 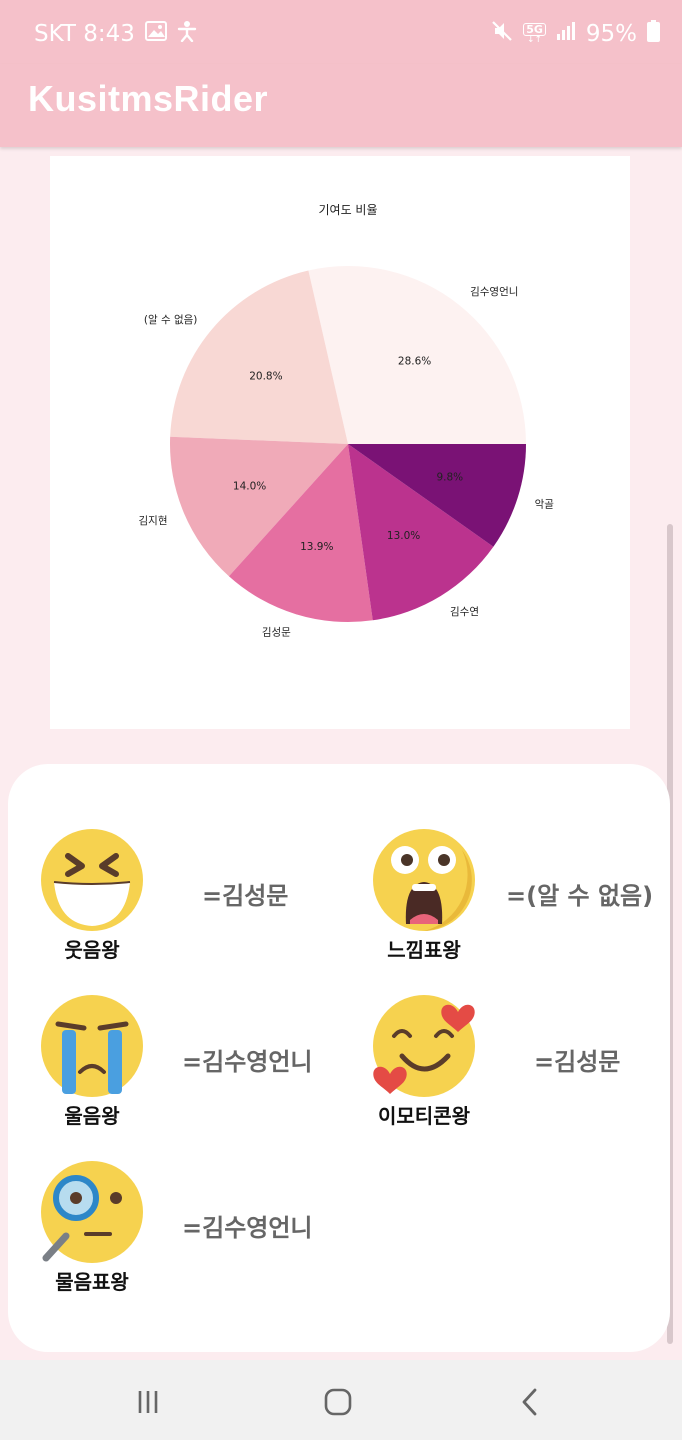 I want to click on back-icon, so click(x=530, y=1402).